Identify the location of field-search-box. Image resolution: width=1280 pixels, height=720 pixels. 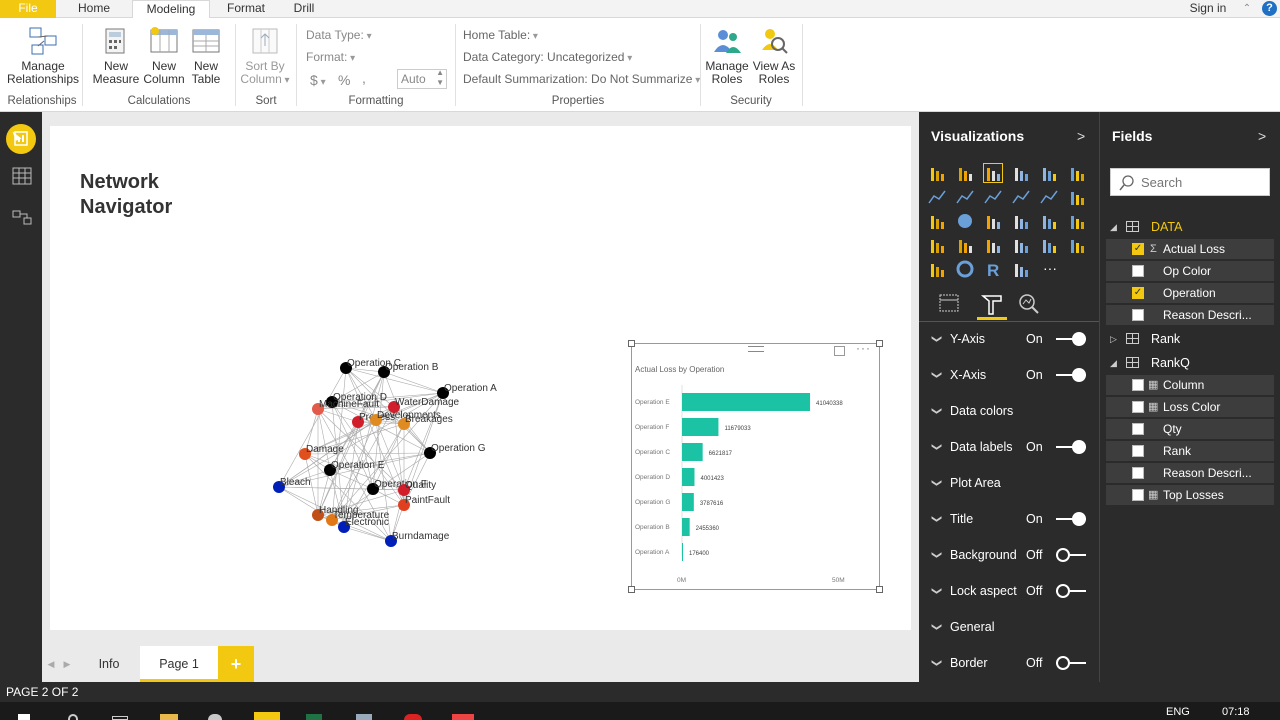
(1190, 182).